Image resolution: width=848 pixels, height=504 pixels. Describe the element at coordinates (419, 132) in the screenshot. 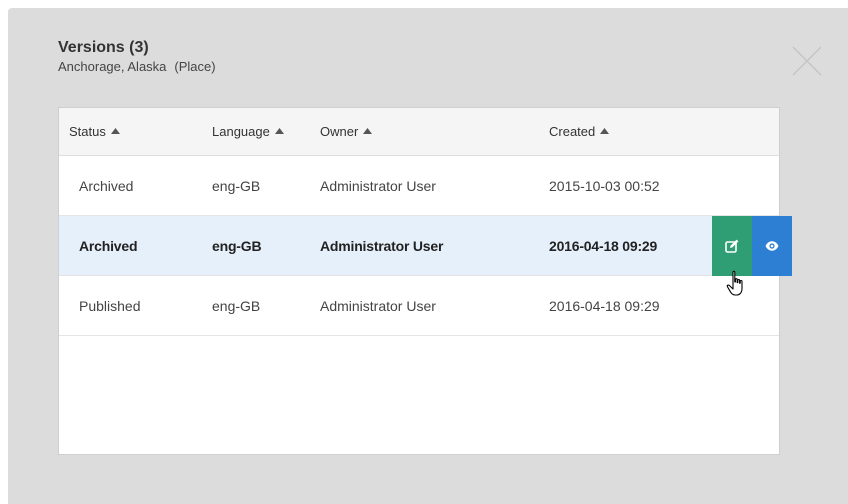

I see `table-header: Status Language Owner Created` at that location.